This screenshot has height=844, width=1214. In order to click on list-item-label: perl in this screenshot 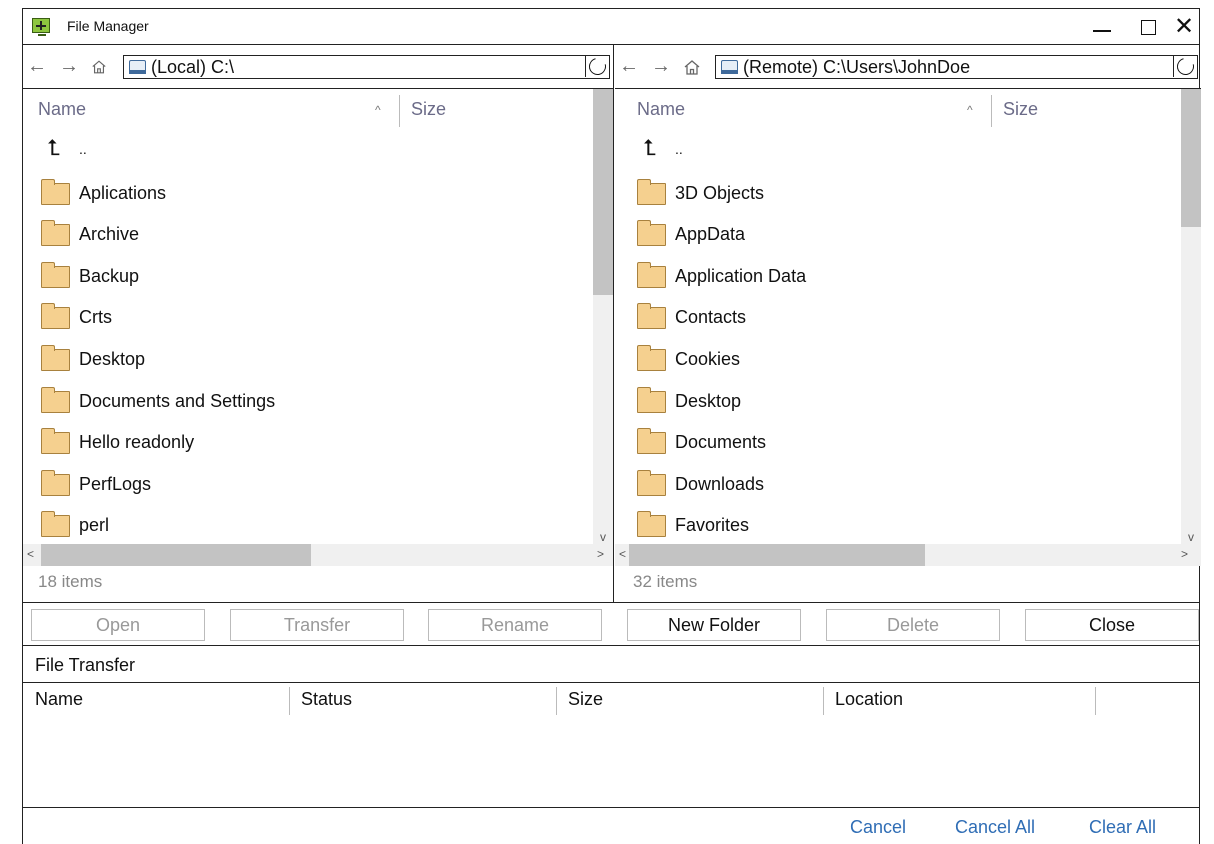, I will do `click(94, 525)`.